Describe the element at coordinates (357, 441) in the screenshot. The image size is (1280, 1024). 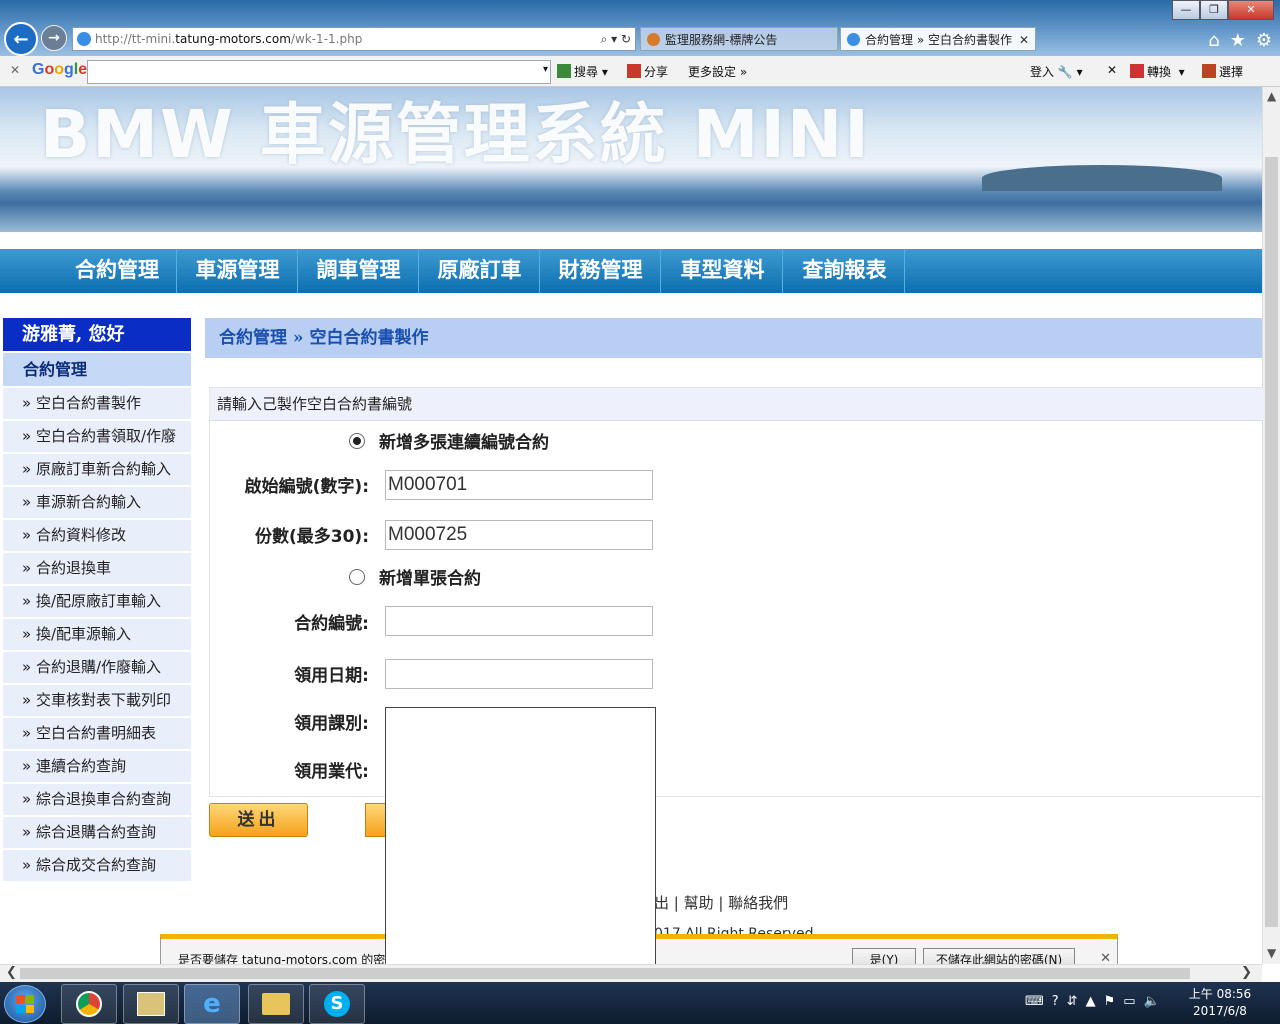
I see `radio-multi` at that location.